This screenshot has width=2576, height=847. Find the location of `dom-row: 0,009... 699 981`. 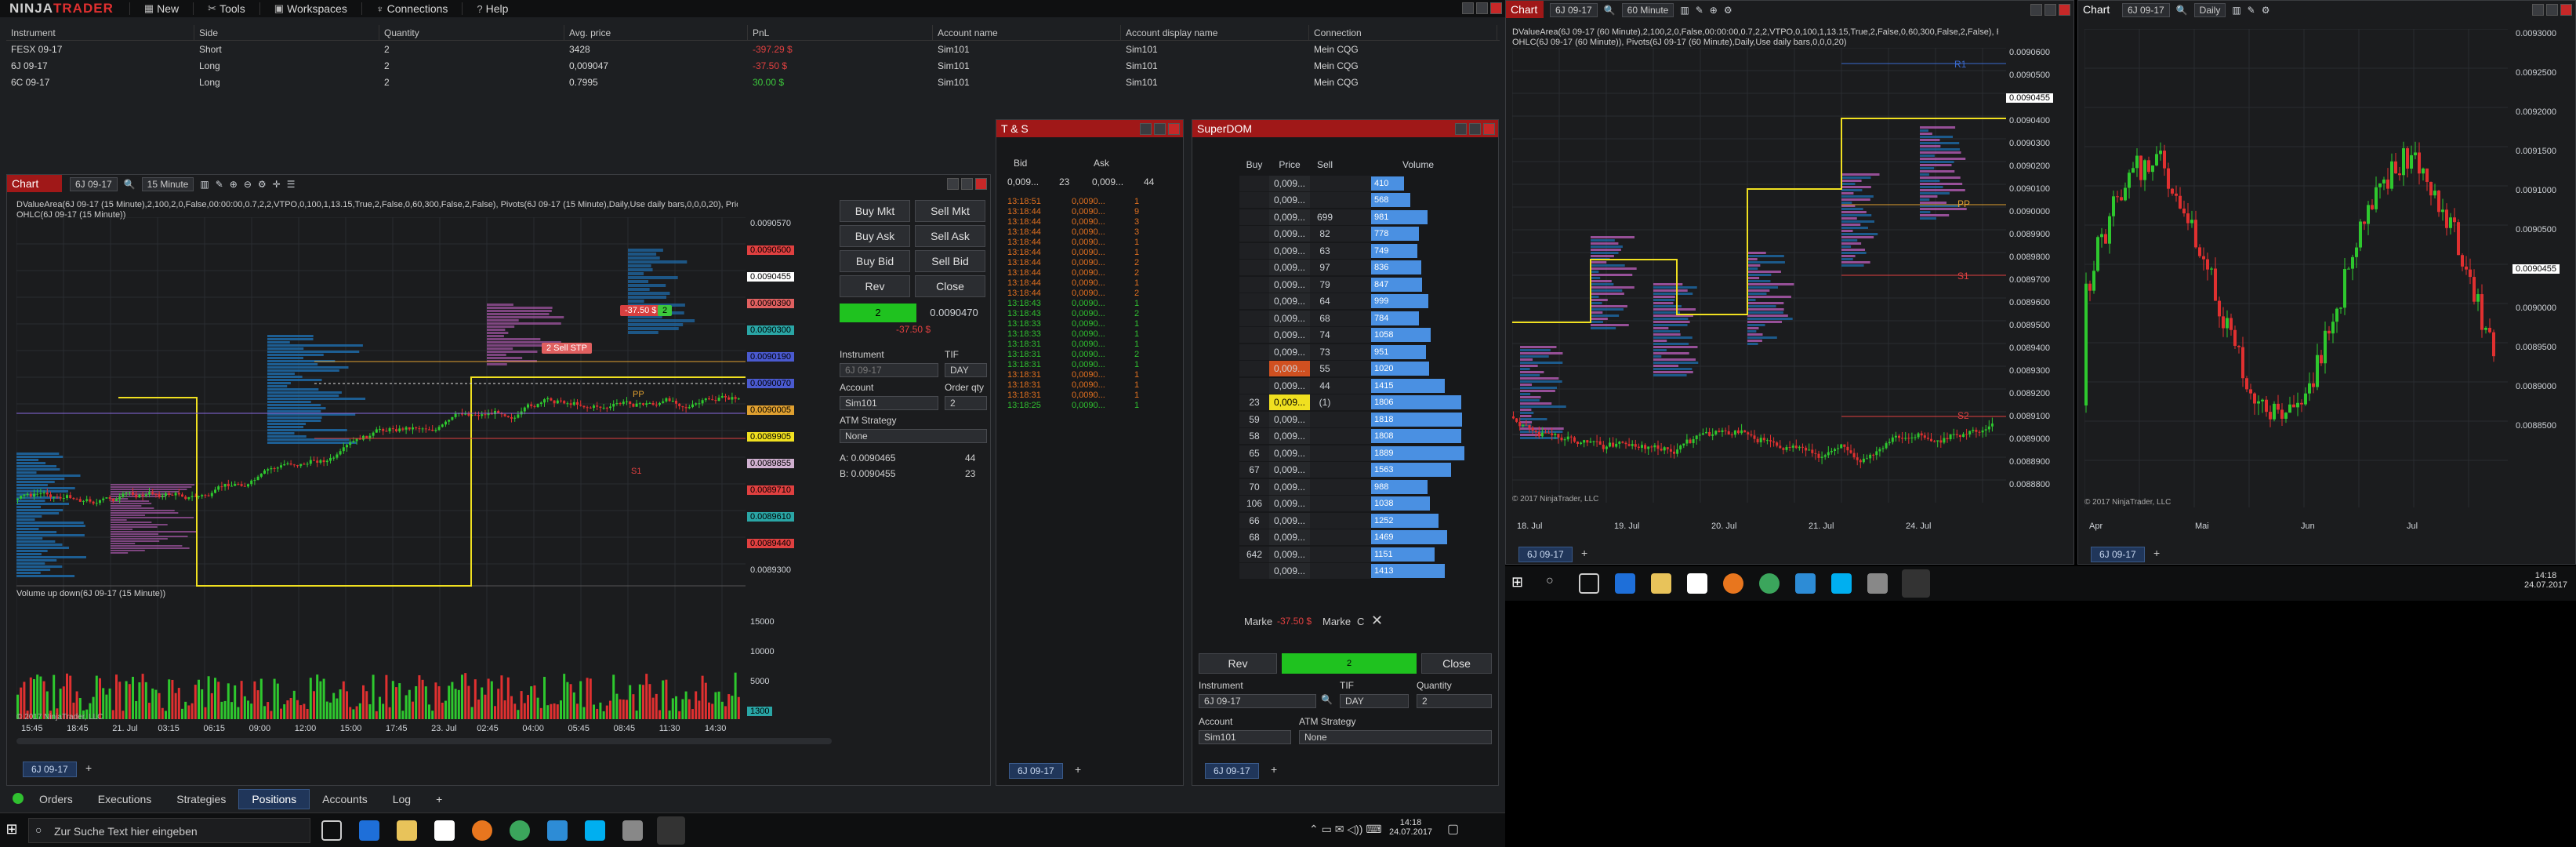

dom-row: 0,009... 699 981 is located at coordinates (1360, 217).